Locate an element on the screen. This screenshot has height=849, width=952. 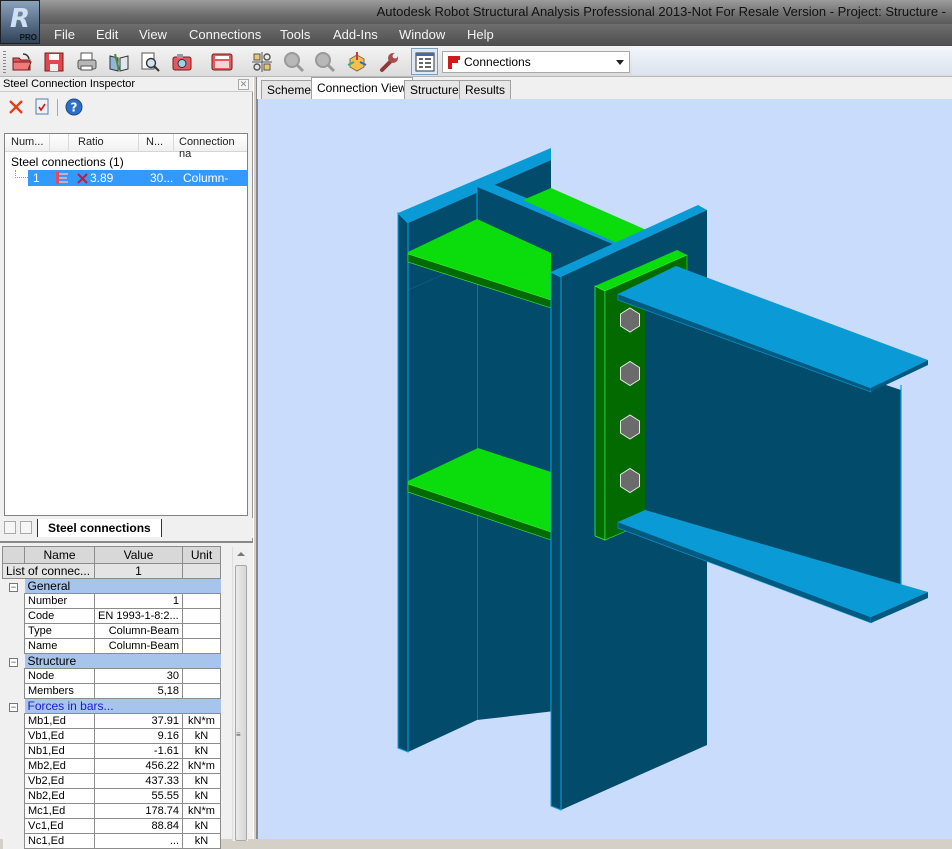
calculator-button is located at coordinates (222, 62).